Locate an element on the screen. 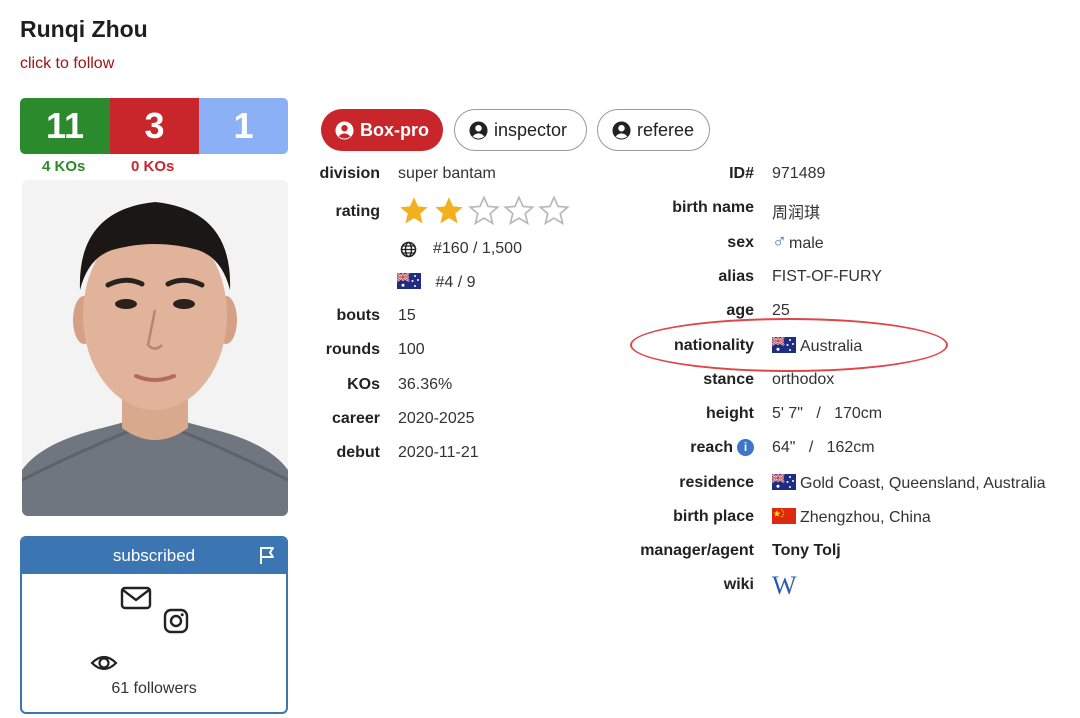  boxer-photo is located at coordinates (155, 348).